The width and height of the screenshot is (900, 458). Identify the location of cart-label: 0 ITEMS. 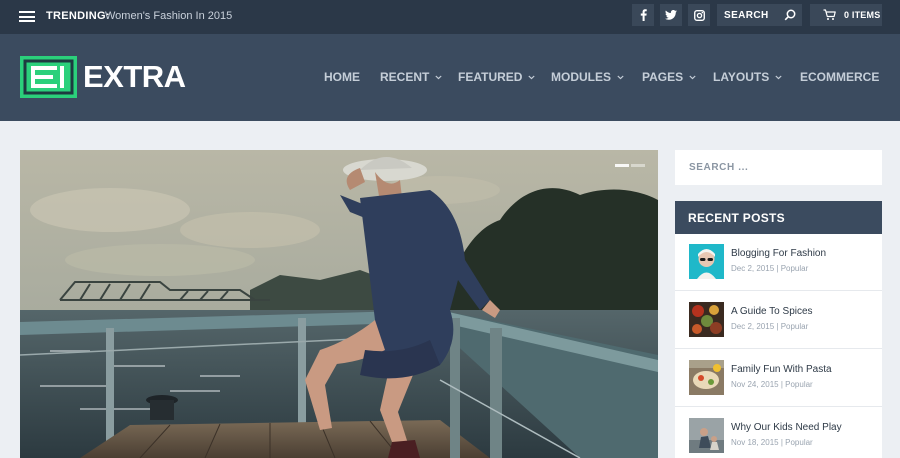
(862, 15).